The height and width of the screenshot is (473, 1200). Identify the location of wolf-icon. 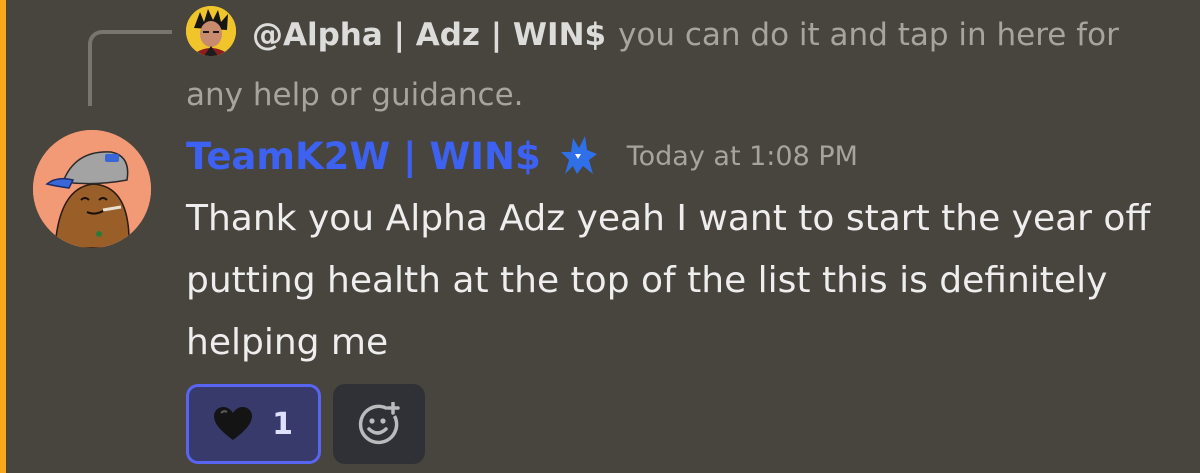
(579, 156).